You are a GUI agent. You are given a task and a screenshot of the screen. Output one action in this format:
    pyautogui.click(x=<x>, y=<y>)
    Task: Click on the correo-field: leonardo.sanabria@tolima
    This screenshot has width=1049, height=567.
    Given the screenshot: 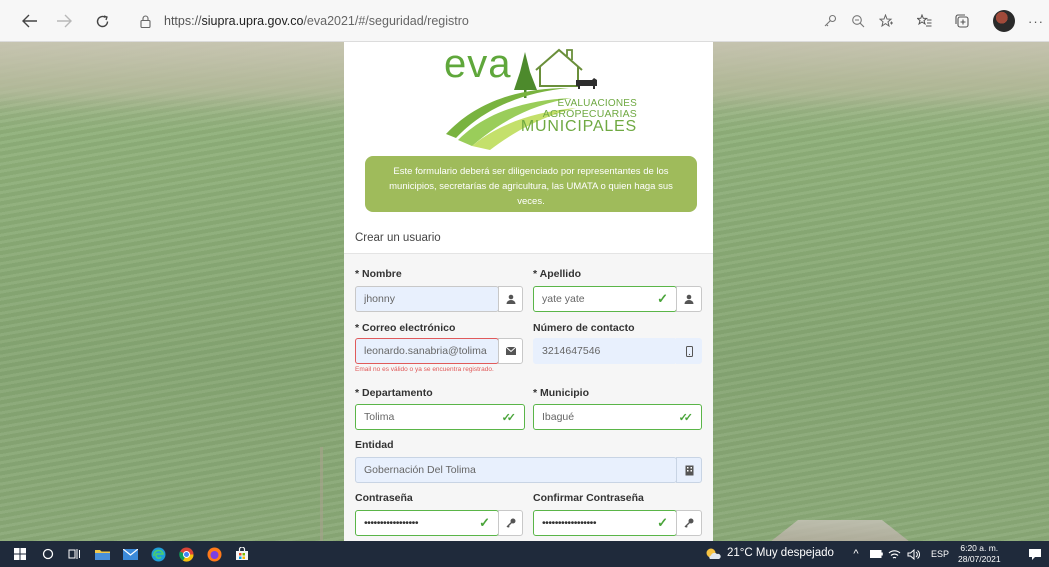 What is the action you would take?
    pyautogui.click(x=427, y=351)
    